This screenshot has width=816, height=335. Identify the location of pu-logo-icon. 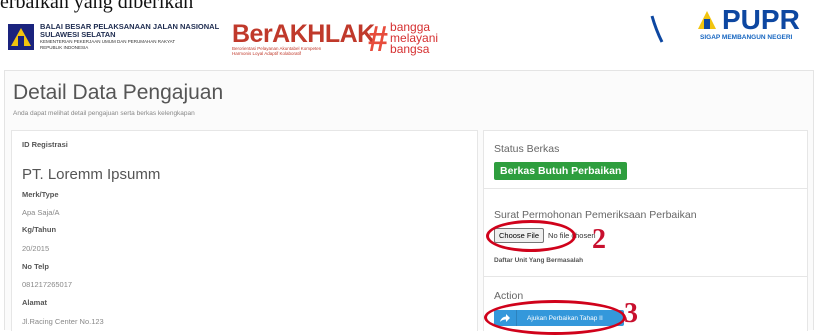
(21, 37).